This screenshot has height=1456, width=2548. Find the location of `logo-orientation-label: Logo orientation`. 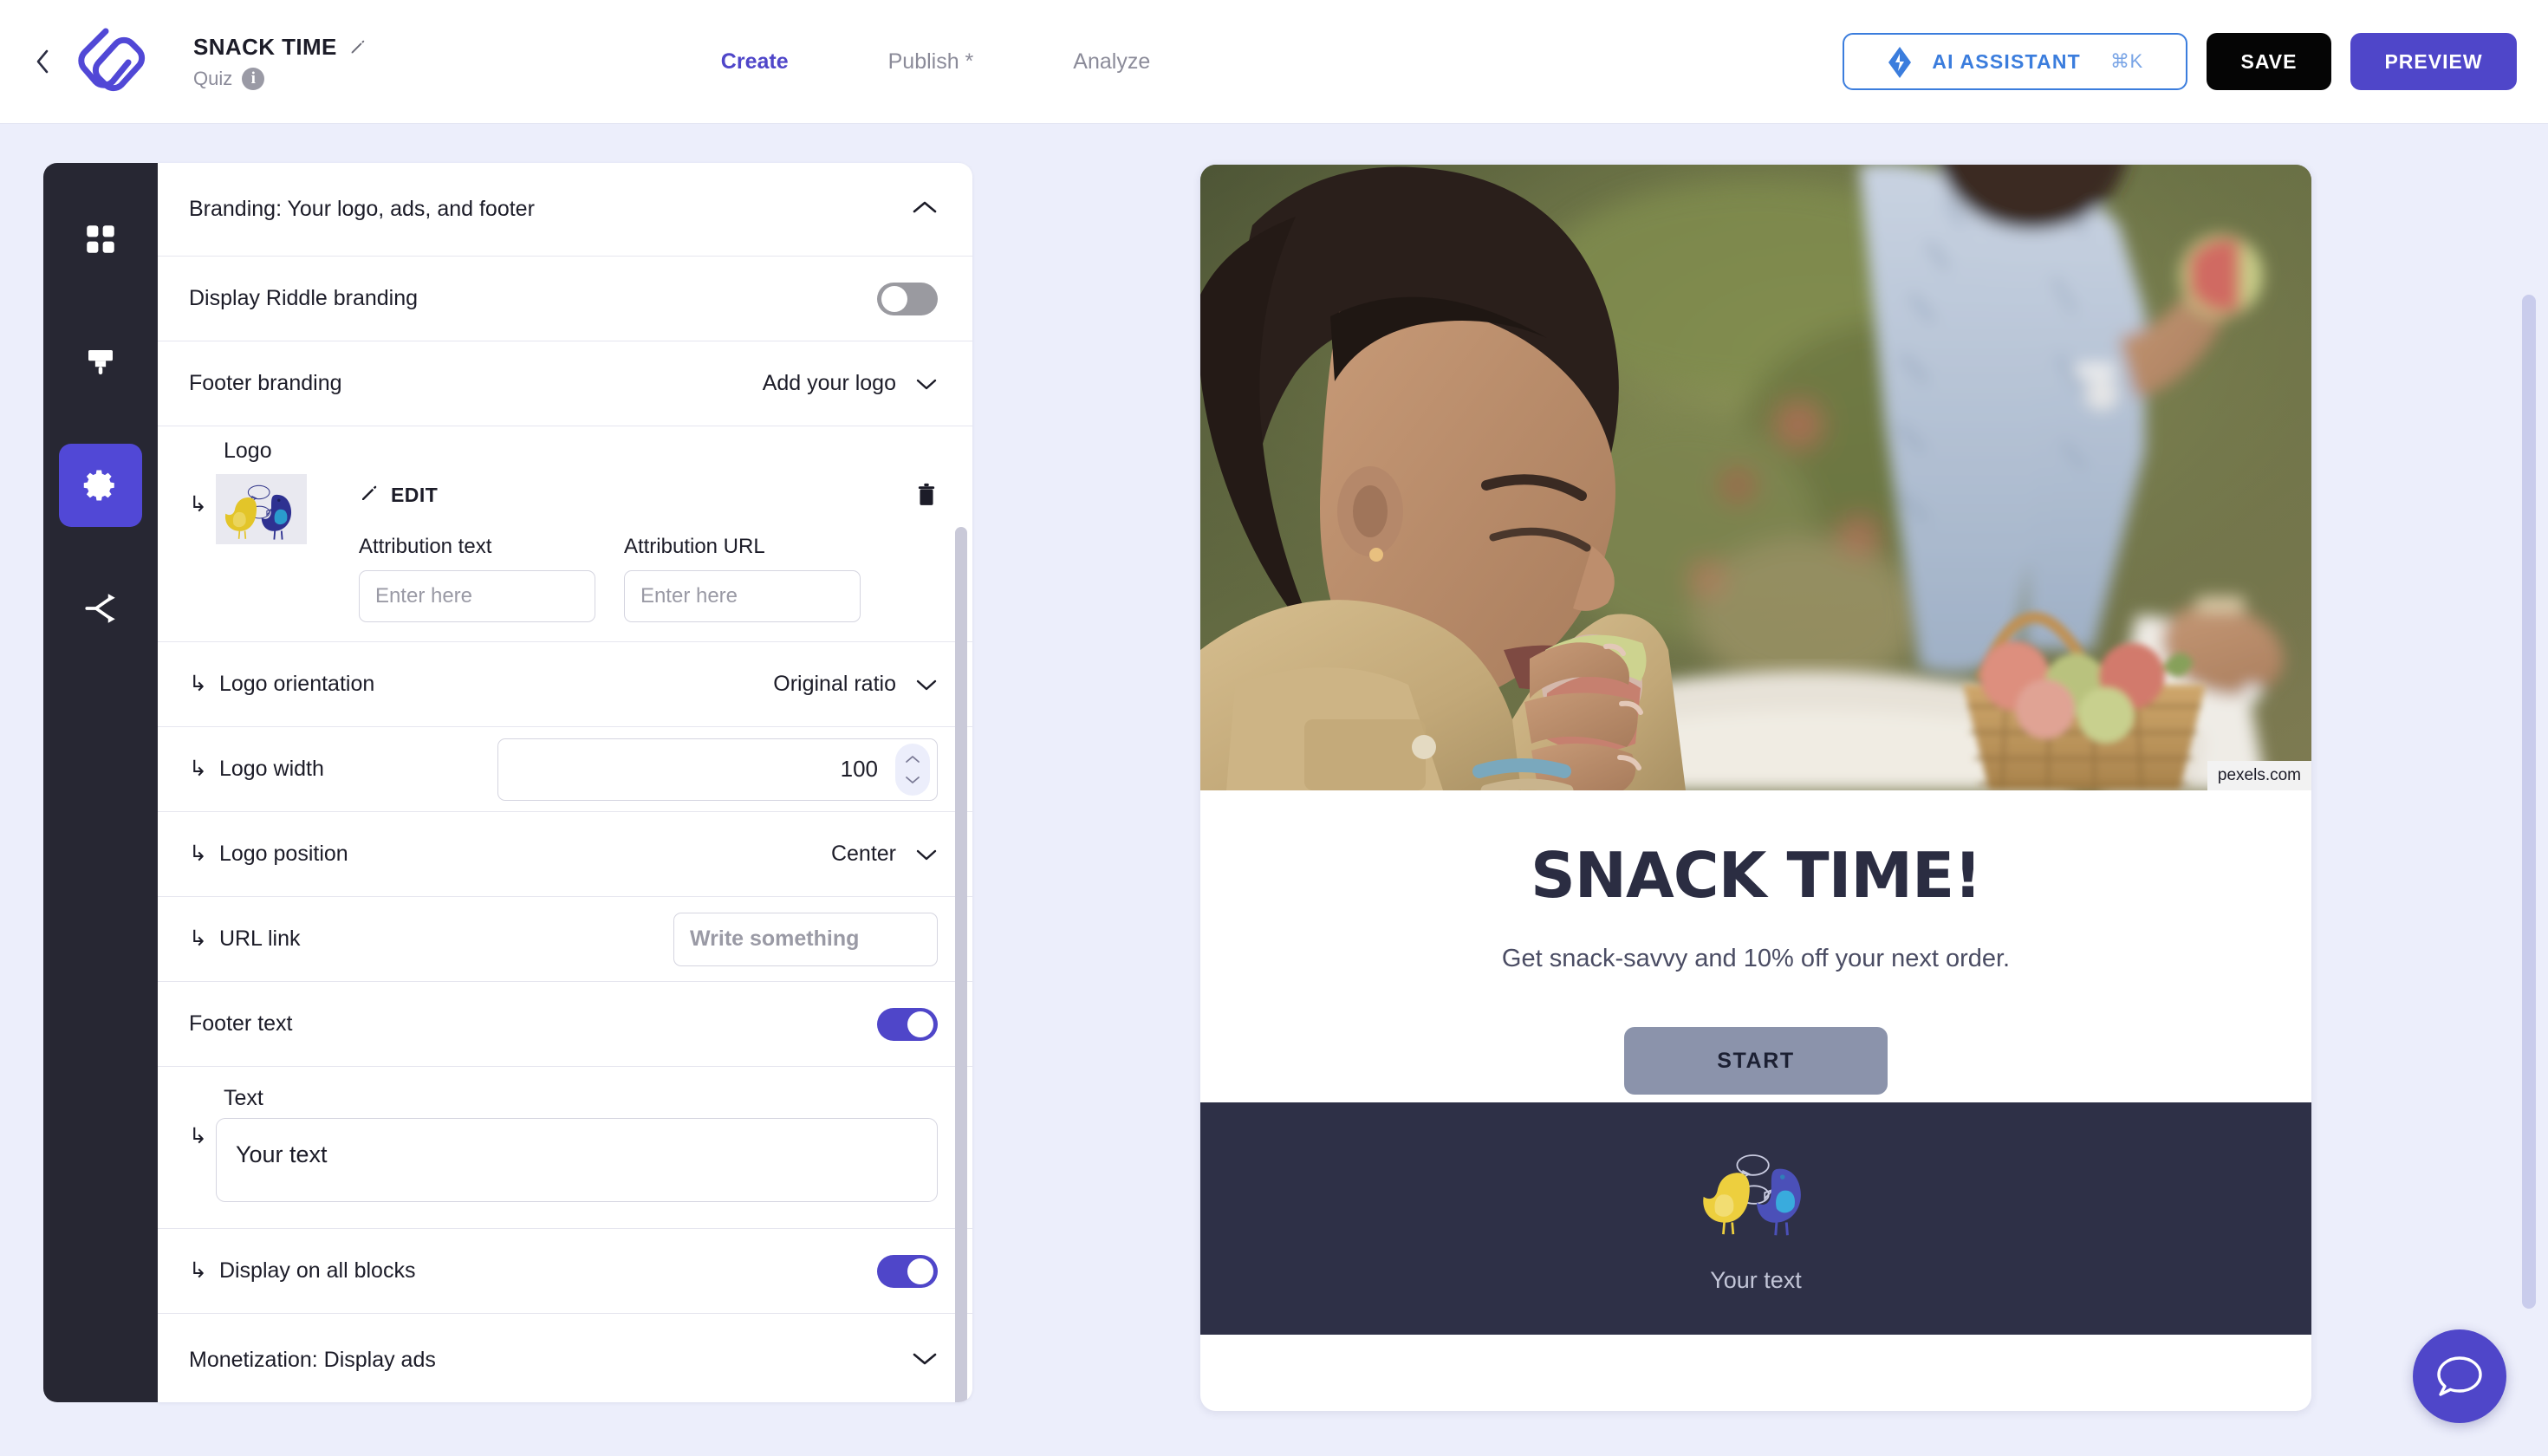

logo-orientation-label: Logo orientation is located at coordinates (296, 684).